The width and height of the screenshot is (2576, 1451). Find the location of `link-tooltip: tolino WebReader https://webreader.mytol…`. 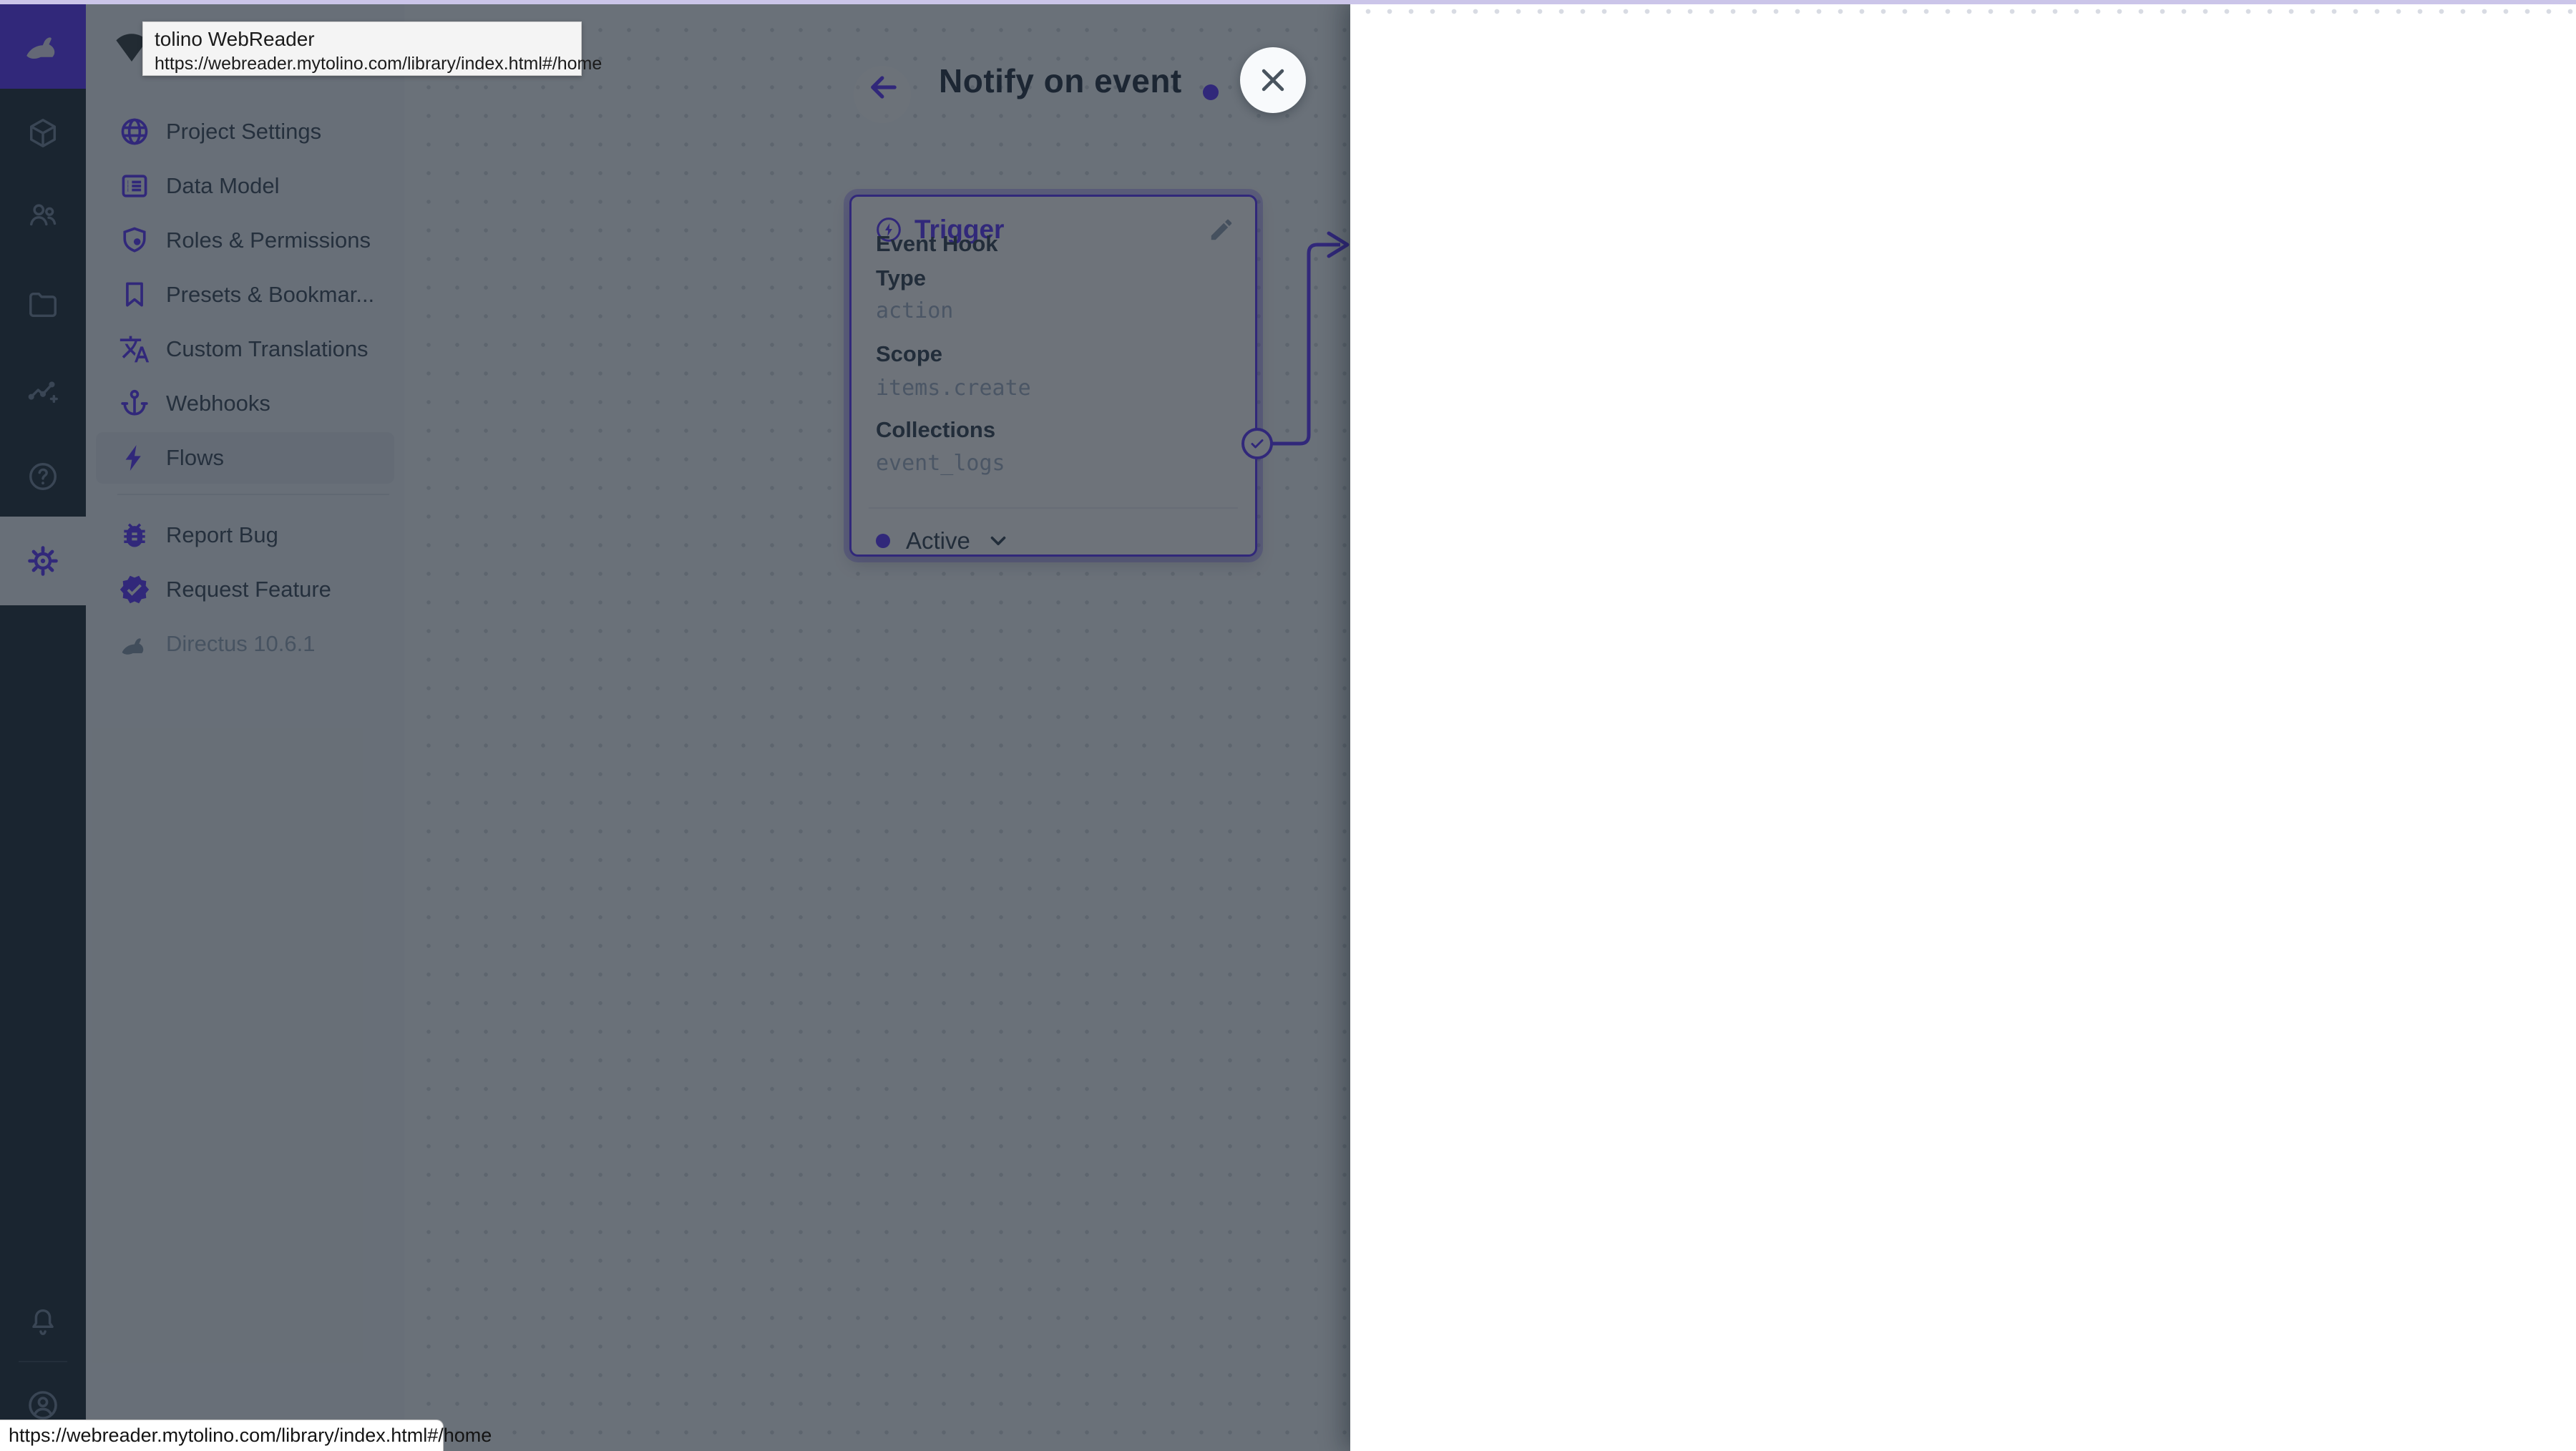

link-tooltip: tolino WebReader https://webreader.mytol… is located at coordinates (372, 49).